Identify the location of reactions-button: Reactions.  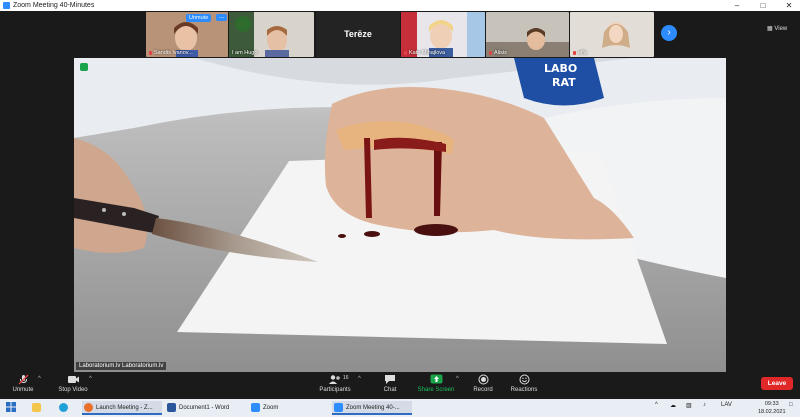
(524, 383).